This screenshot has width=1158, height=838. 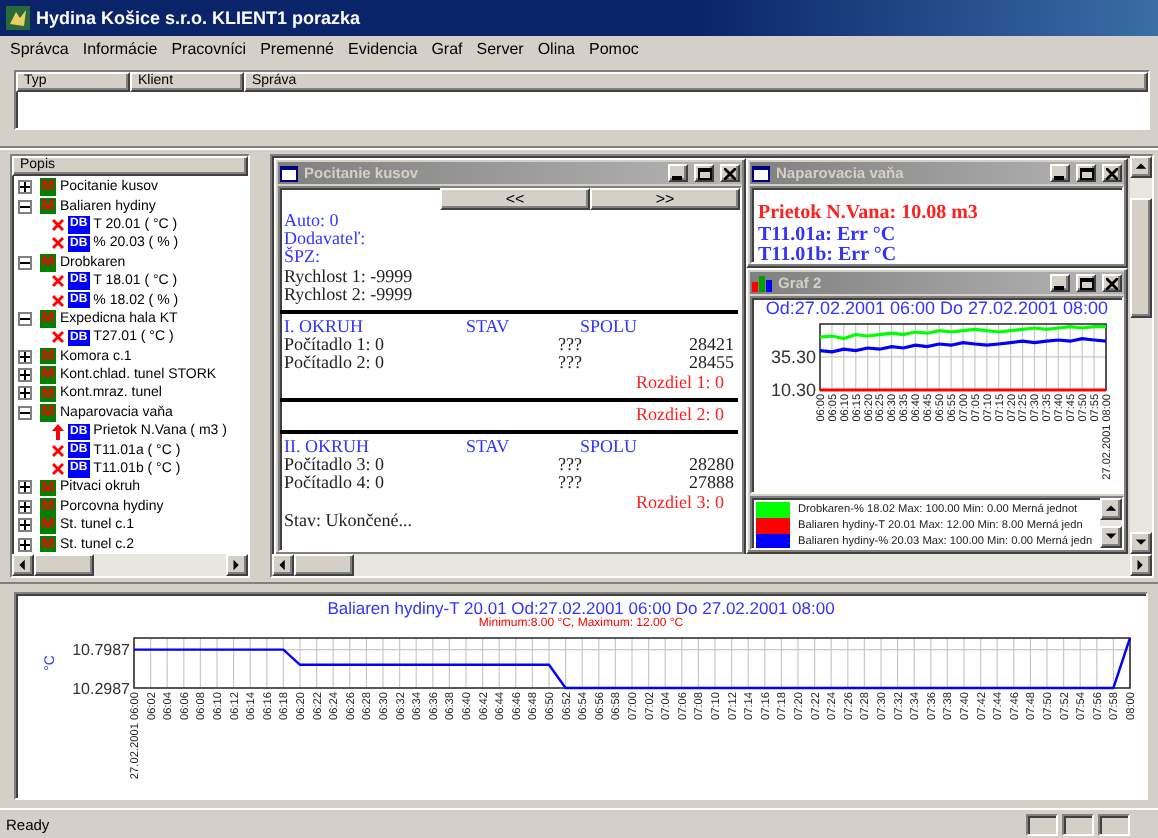 What do you see at coordinates (680, 415) in the screenshot?
I see `difference-value: Rozdiel 2: 0` at bounding box center [680, 415].